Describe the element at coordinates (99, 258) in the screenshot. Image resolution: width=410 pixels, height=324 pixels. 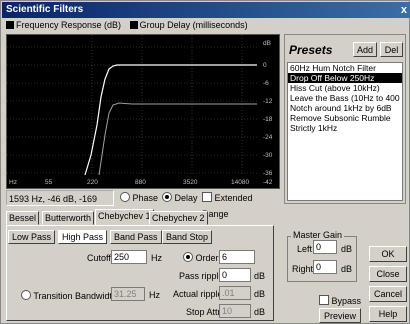
I see `cutoff-label: Cutoff` at that location.